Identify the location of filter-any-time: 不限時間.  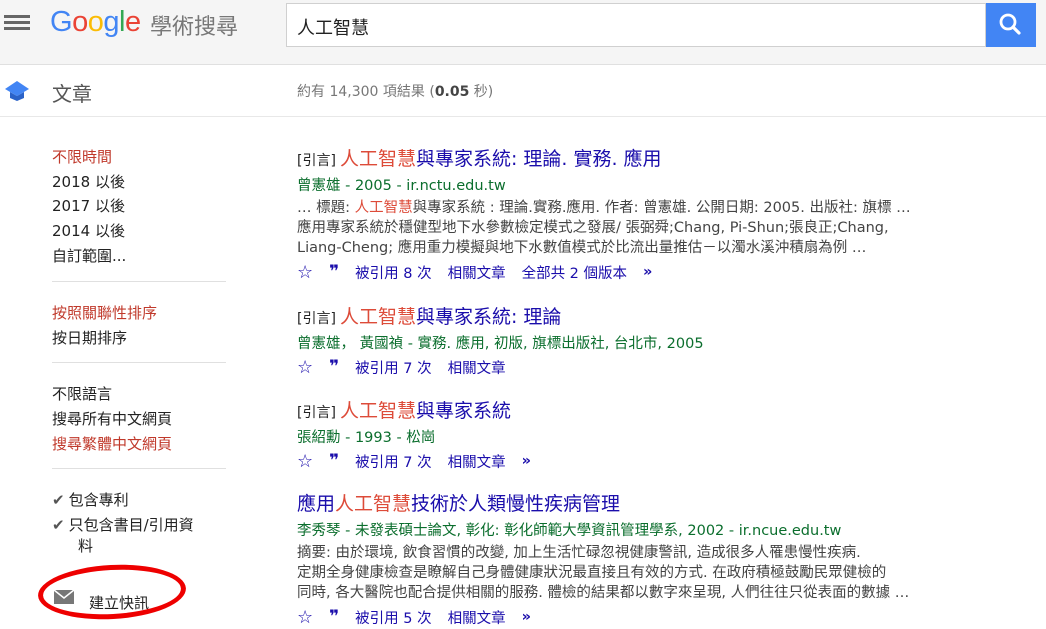
(82, 156).